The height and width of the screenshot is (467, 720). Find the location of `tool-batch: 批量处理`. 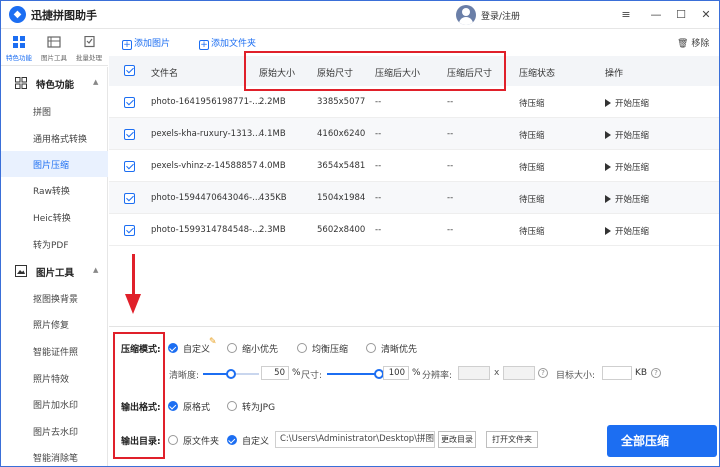

tool-batch: 批量处理 is located at coordinates (89, 48).